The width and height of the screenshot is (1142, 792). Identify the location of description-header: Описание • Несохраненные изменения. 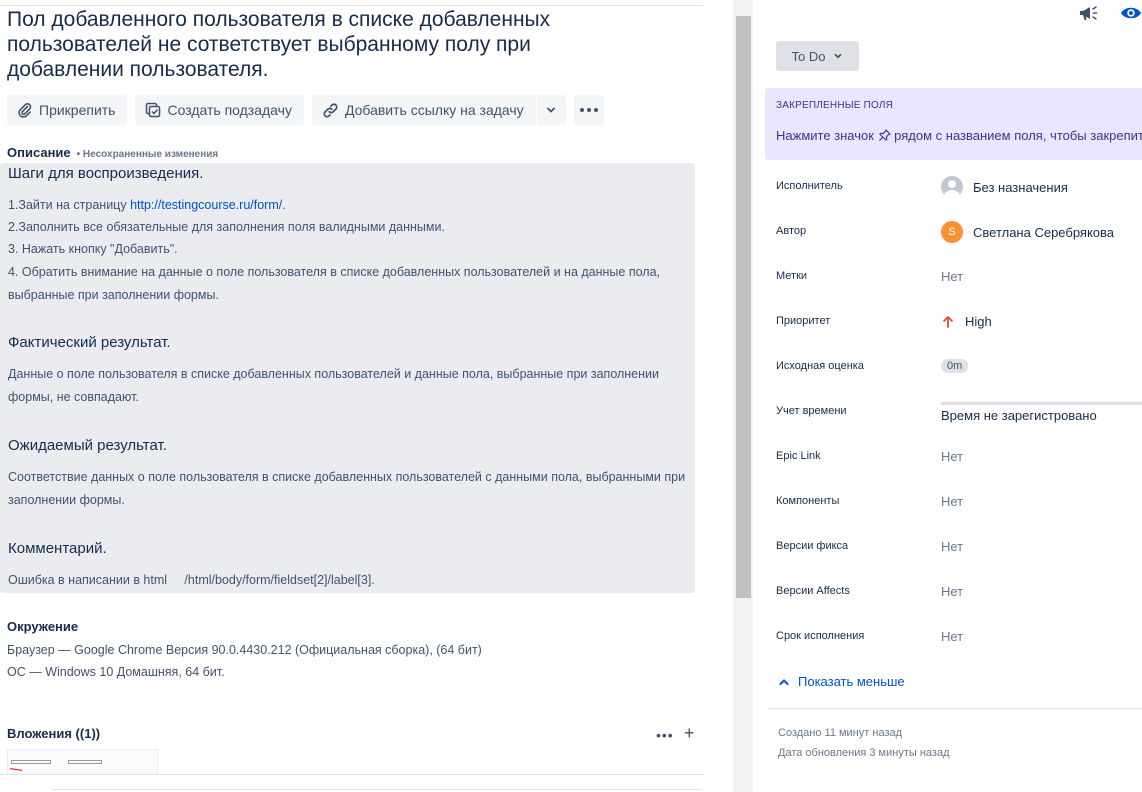
(112, 152).